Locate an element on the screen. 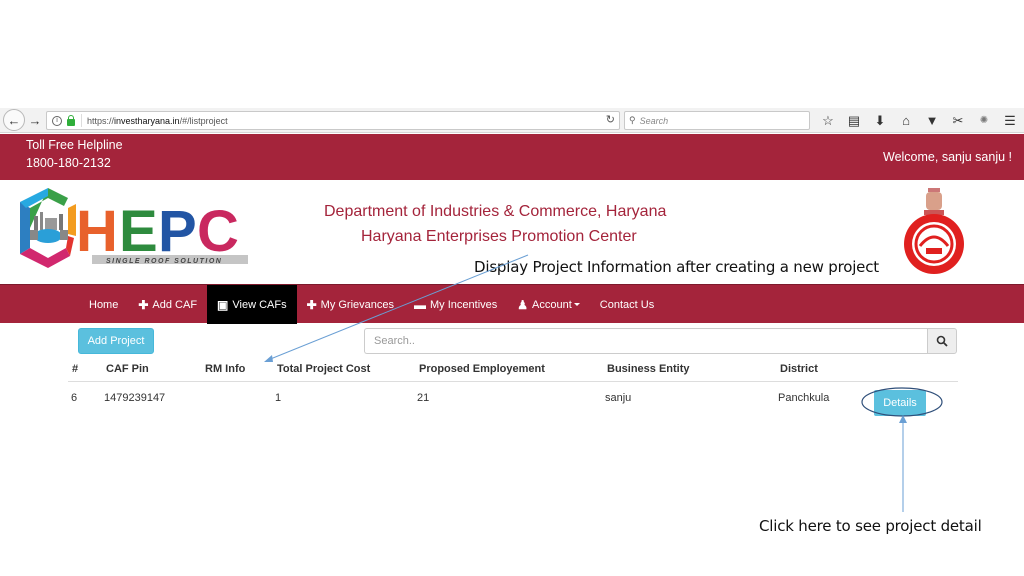 The height and width of the screenshot is (576, 1024). details-button: Details is located at coordinates (900, 403).